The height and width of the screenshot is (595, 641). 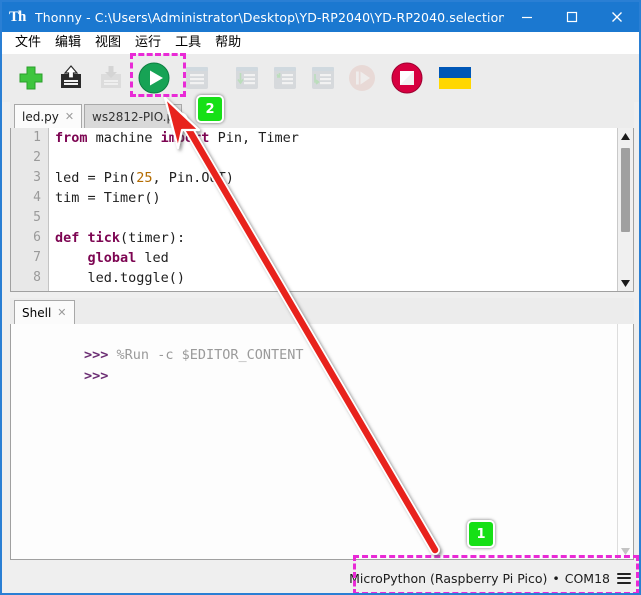 What do you see at coordinates (481, 534) in the screenshot?
I see `step-badge-1: 1` at bounding box center [481, 534].